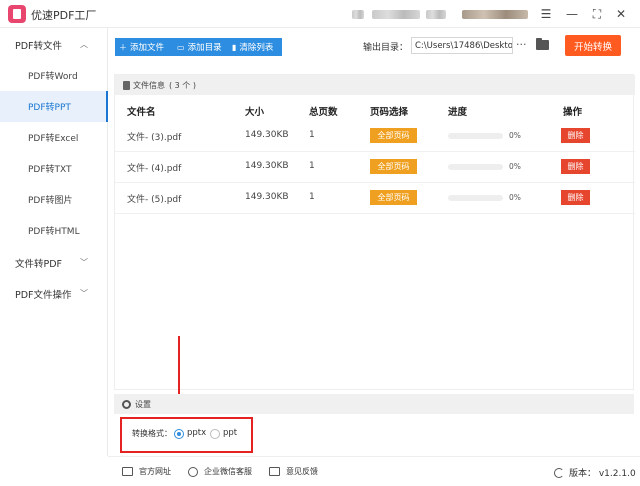  I want to click on app-title: 优速PDF工厂, so click(64, 15).